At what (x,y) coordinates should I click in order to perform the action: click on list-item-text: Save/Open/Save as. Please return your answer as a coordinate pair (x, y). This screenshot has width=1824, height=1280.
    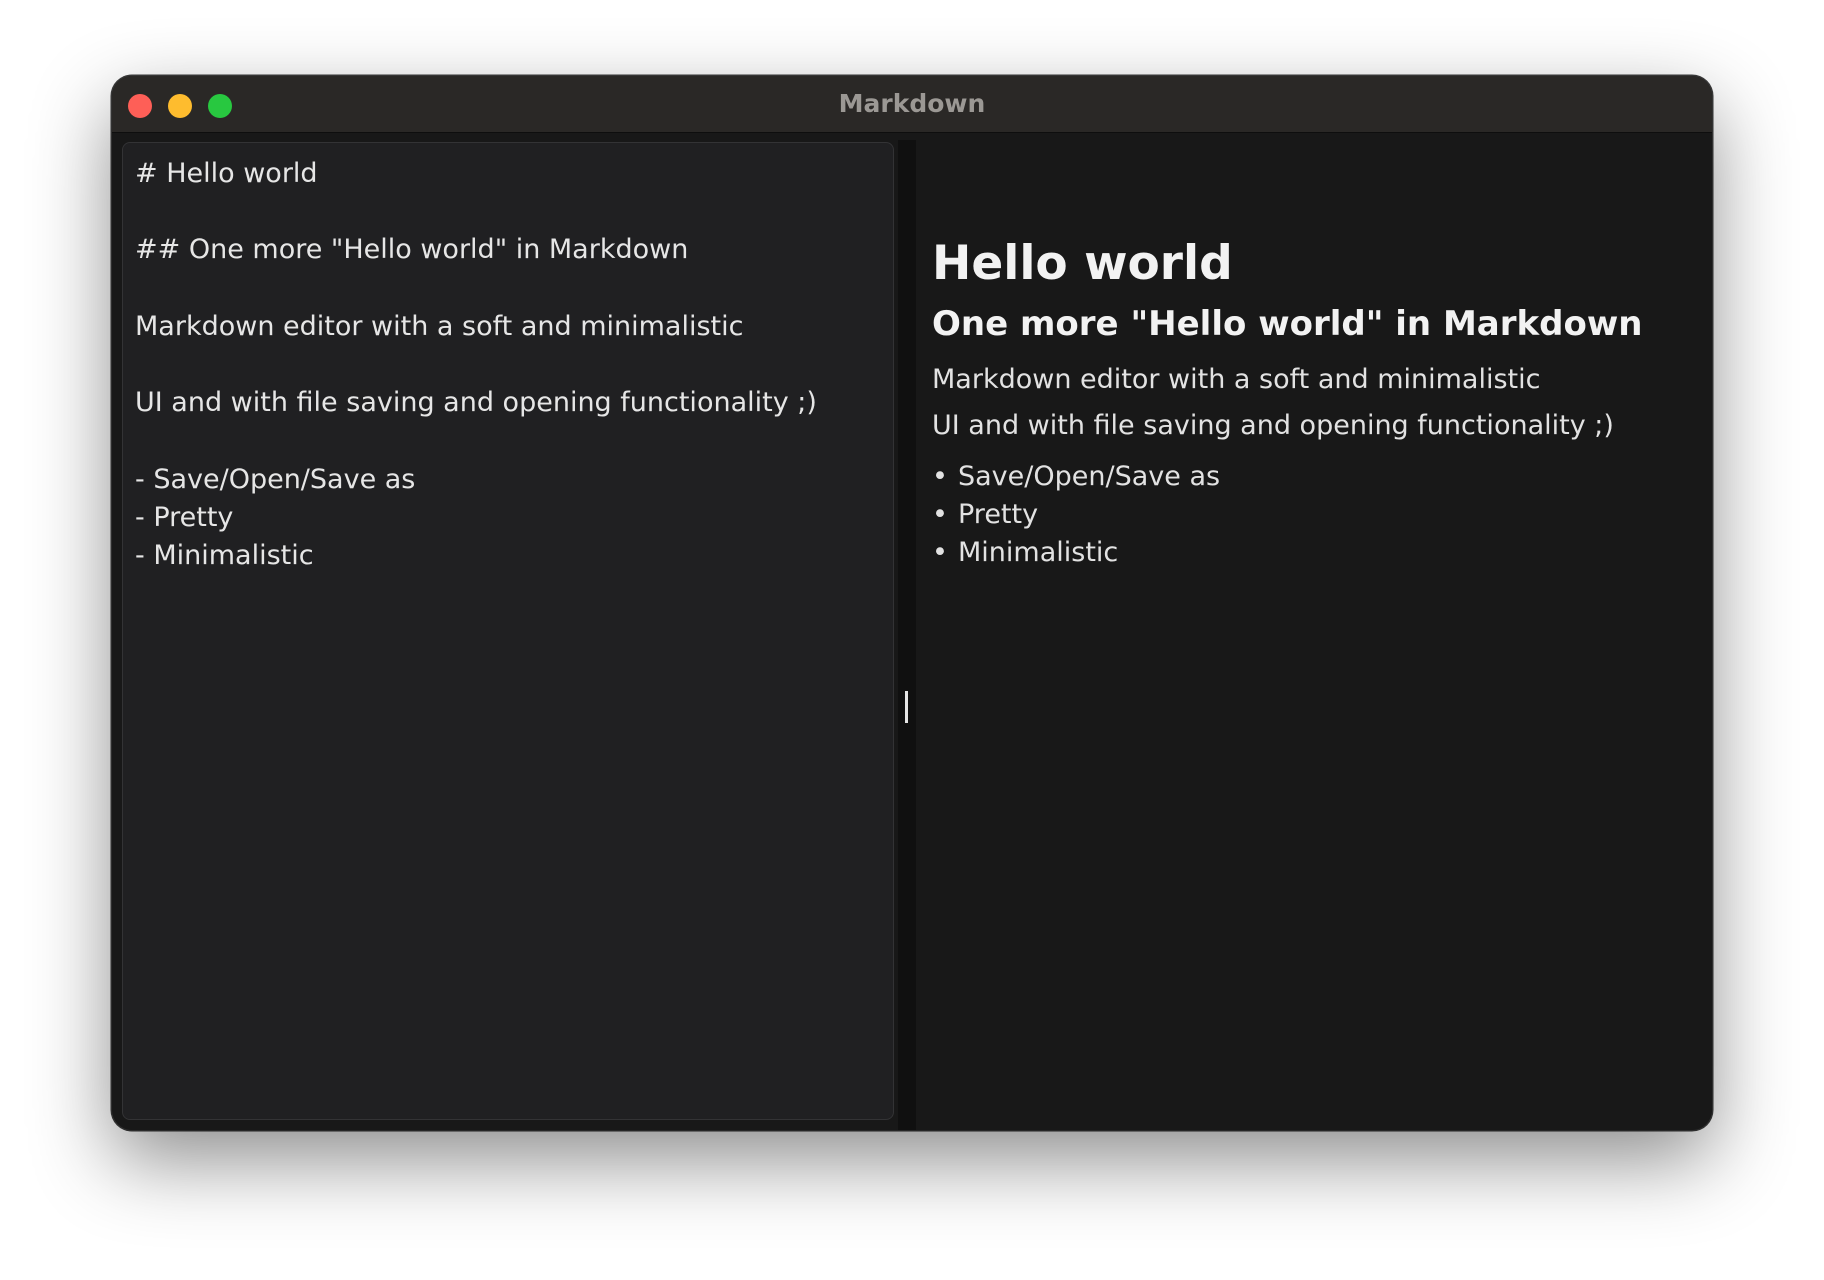
    Looking at the image, I should click on (1089, 476).